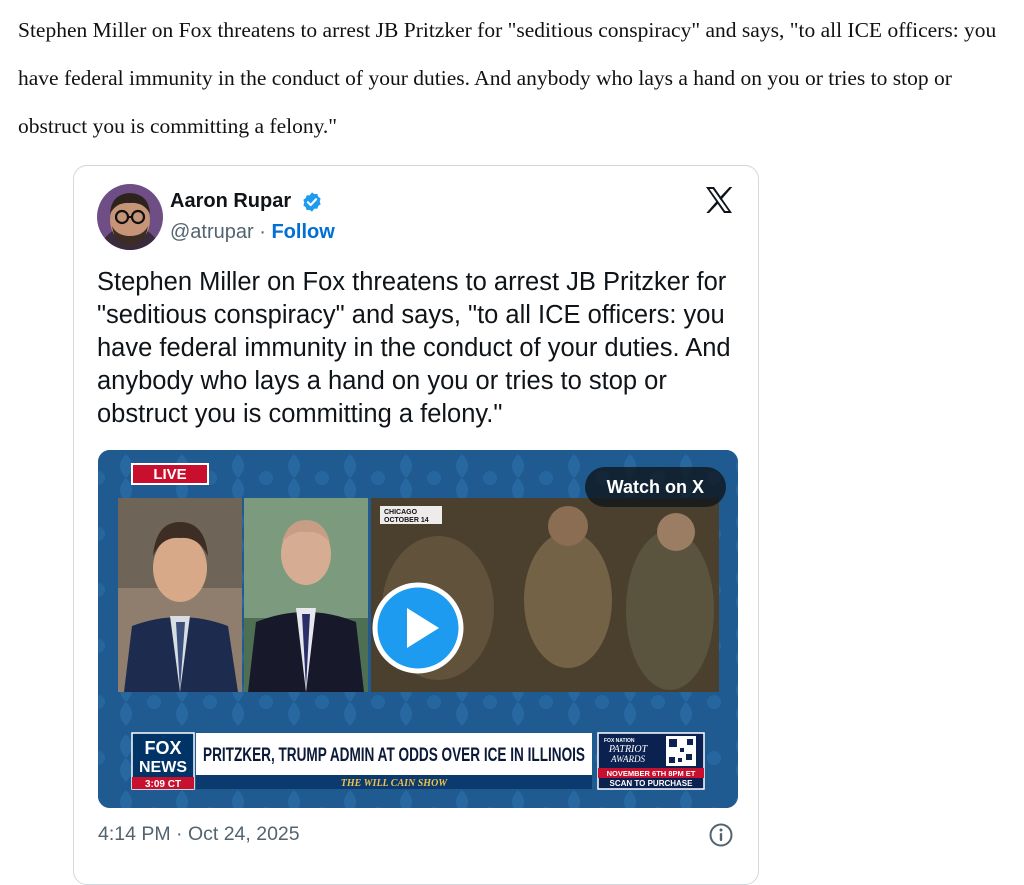  I want to click on promo-date: NOVEMBER 6TH 8PM ET, so click(651, 773).